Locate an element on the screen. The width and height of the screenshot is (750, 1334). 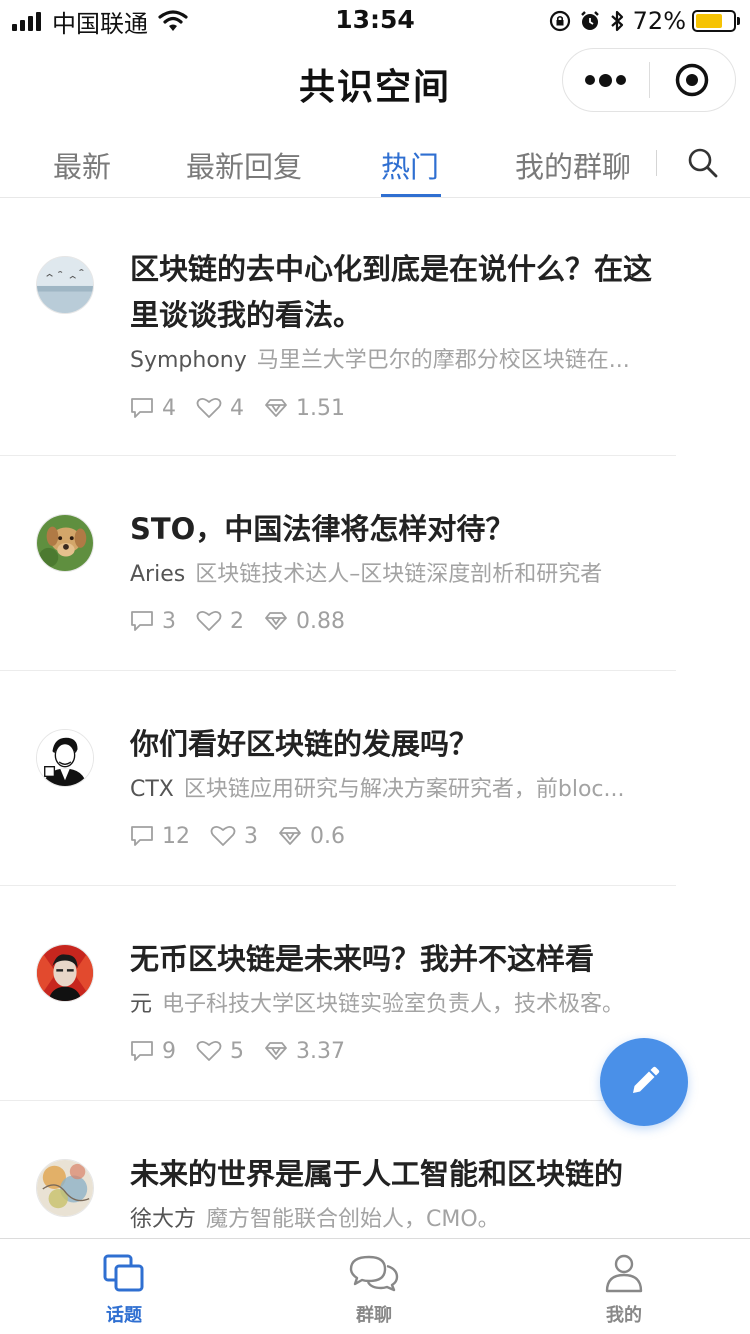
author-name: Symphony is located at coordinates (188, 360).